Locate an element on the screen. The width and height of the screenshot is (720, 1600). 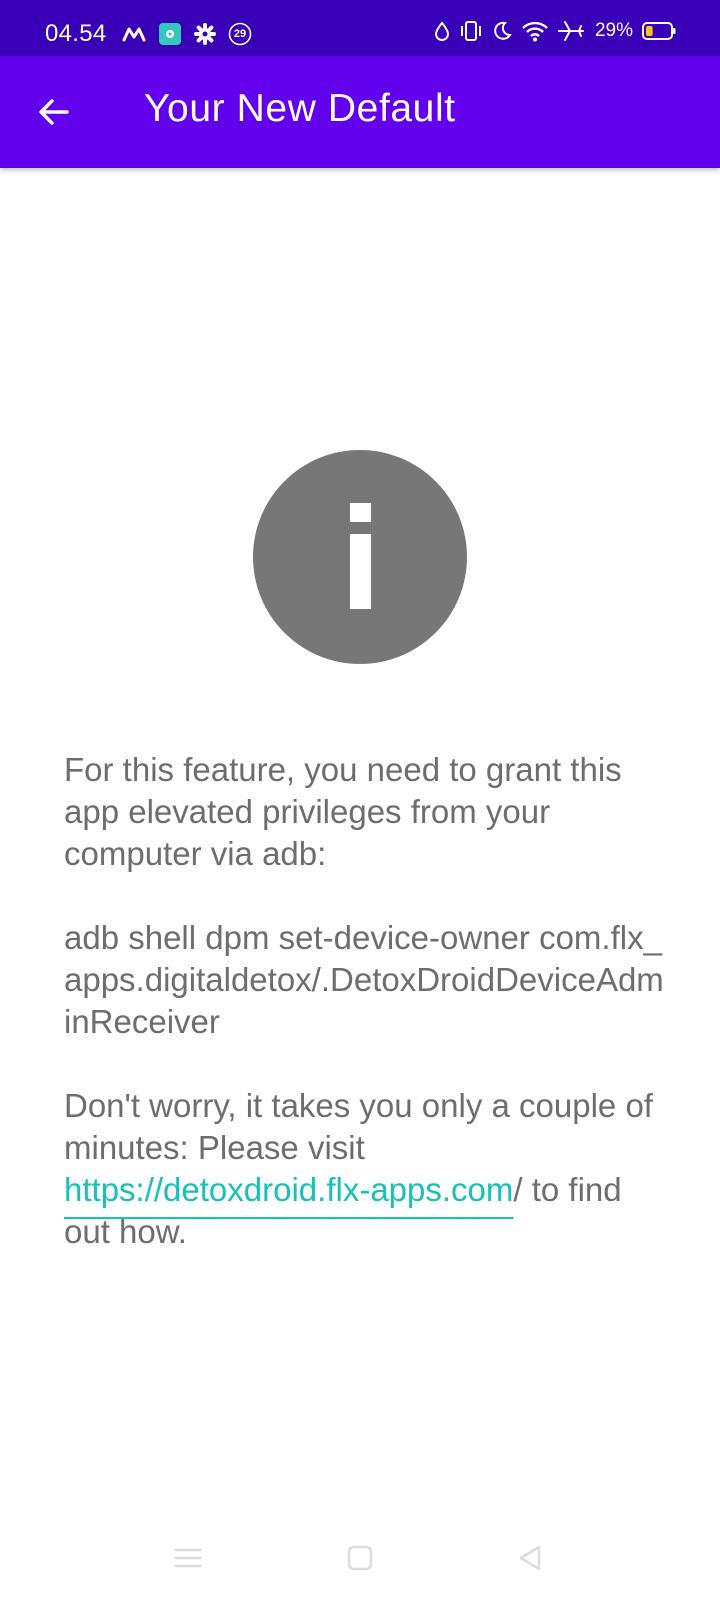
badge-number: 29 is located at coordinates (240, 34).